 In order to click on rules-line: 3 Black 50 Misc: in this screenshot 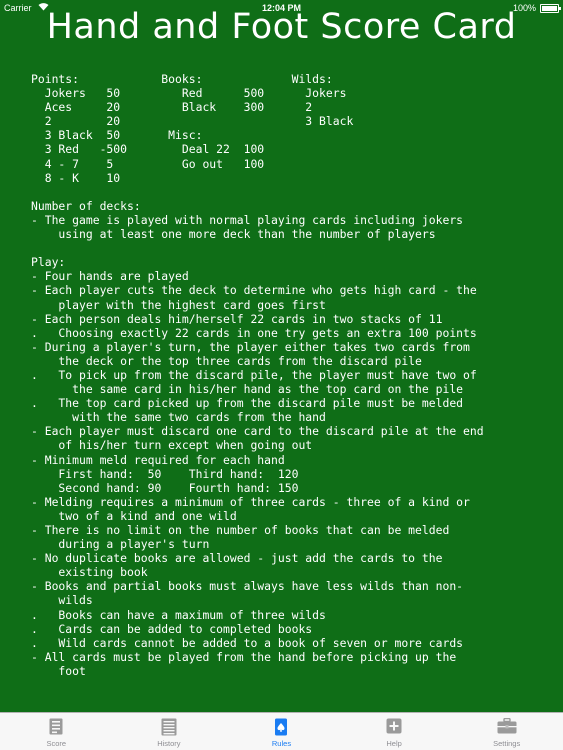, I will do `click(117, 135)`.